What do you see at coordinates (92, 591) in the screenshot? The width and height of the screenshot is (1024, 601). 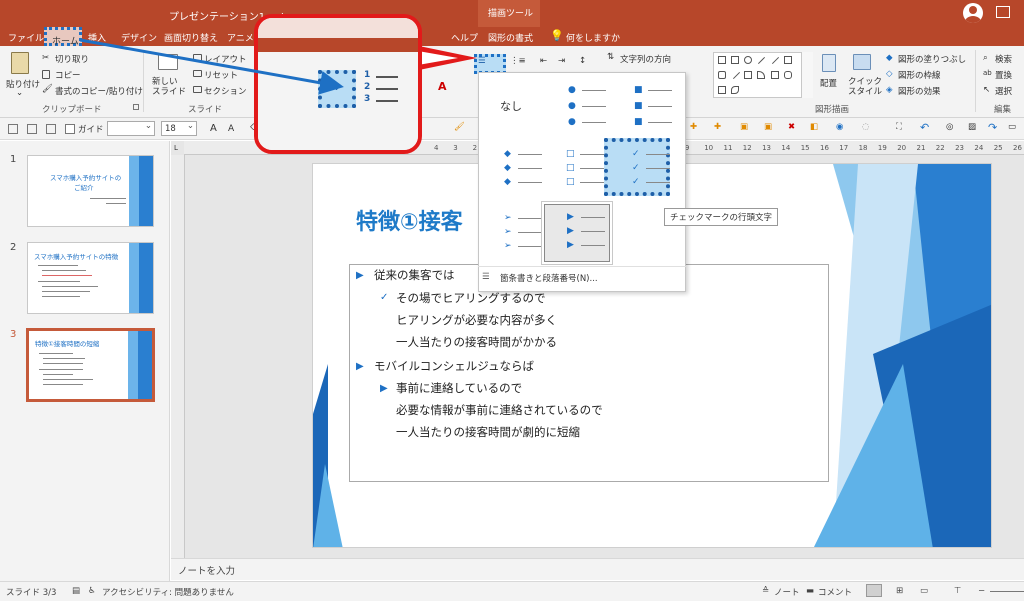 I see `accessibility-icon: ♿` at bounding box center [92, 591].